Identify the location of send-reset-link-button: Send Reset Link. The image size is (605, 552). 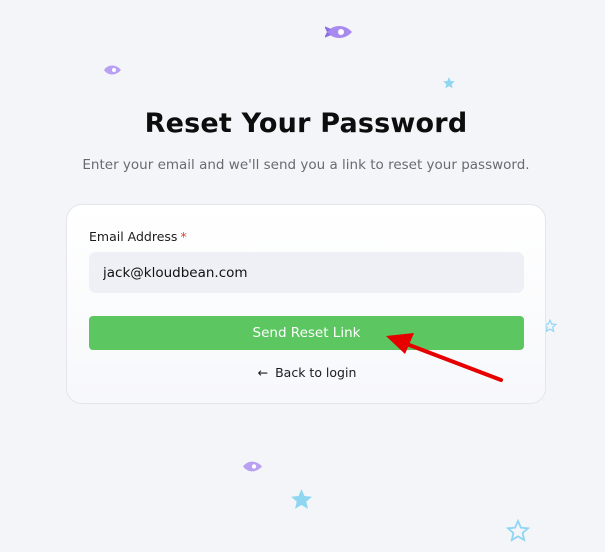
(306, 333).